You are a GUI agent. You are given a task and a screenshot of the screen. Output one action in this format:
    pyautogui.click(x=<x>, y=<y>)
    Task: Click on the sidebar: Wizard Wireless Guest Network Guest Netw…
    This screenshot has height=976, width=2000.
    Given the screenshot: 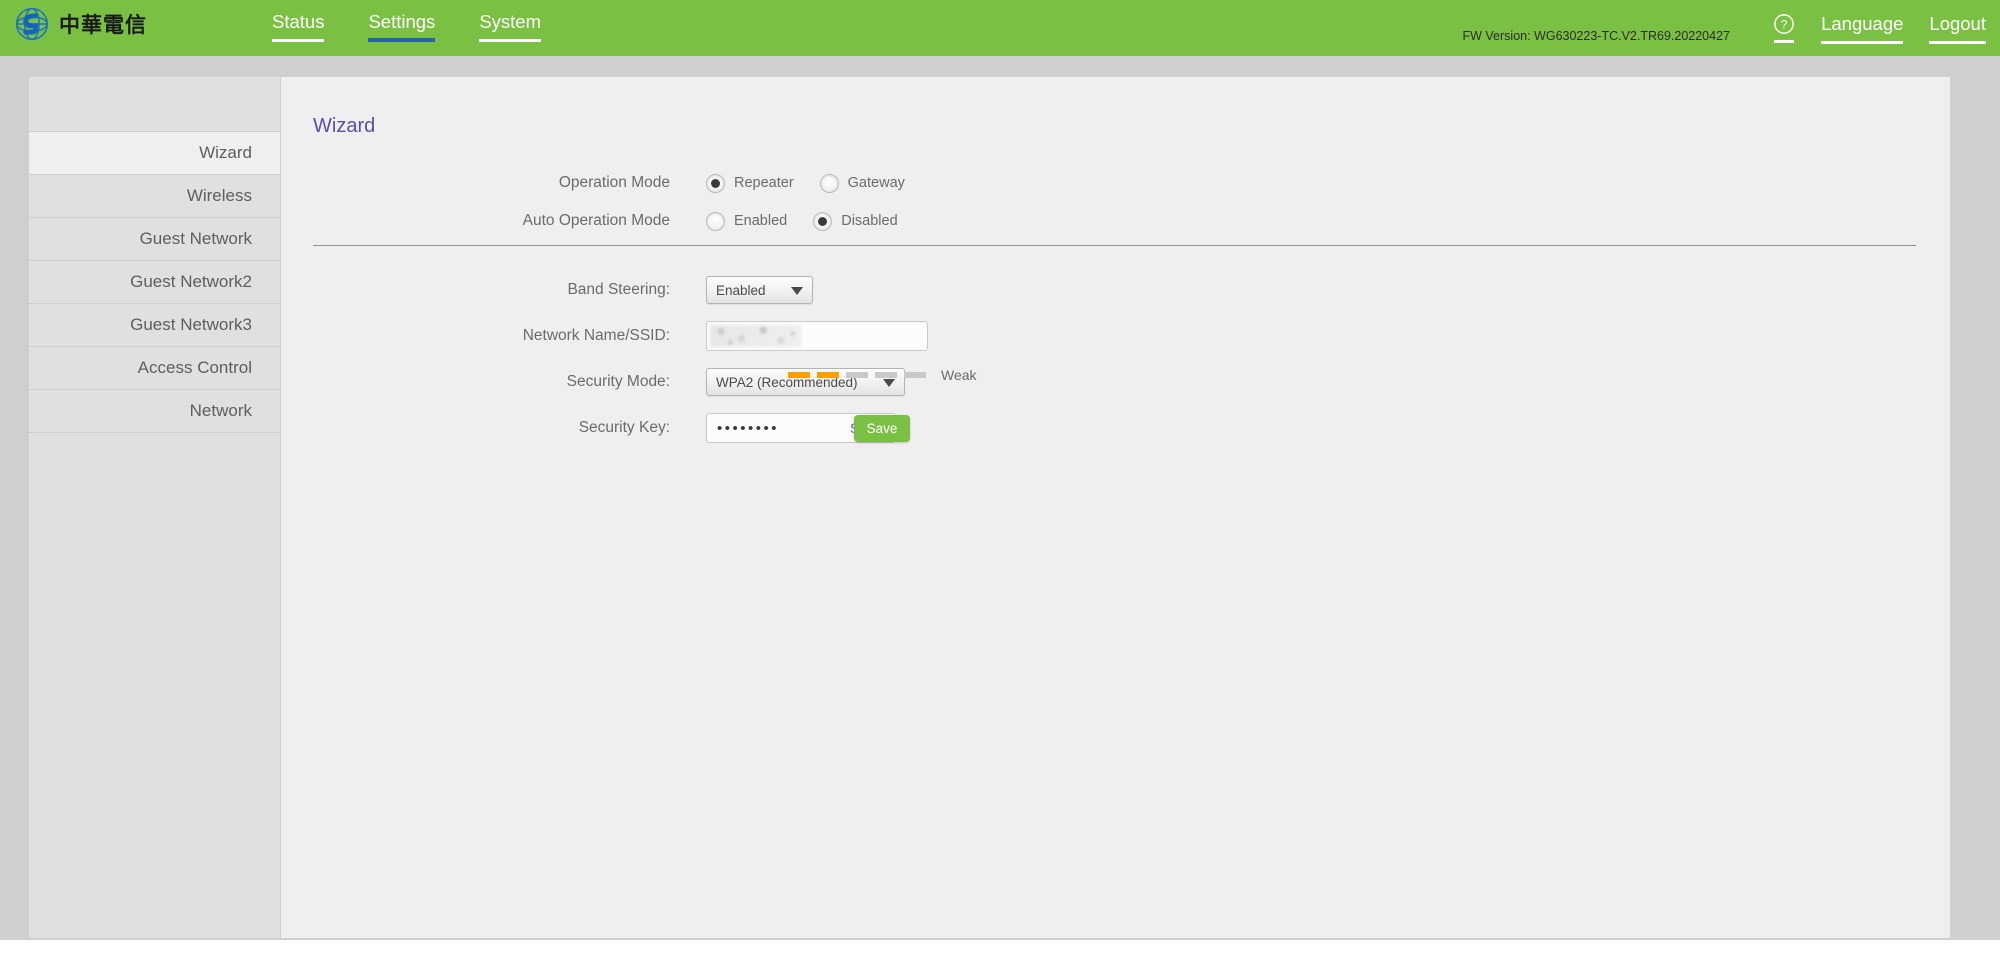 What is the action you would take?
    pyautogui.click(x=155, y=507)
    